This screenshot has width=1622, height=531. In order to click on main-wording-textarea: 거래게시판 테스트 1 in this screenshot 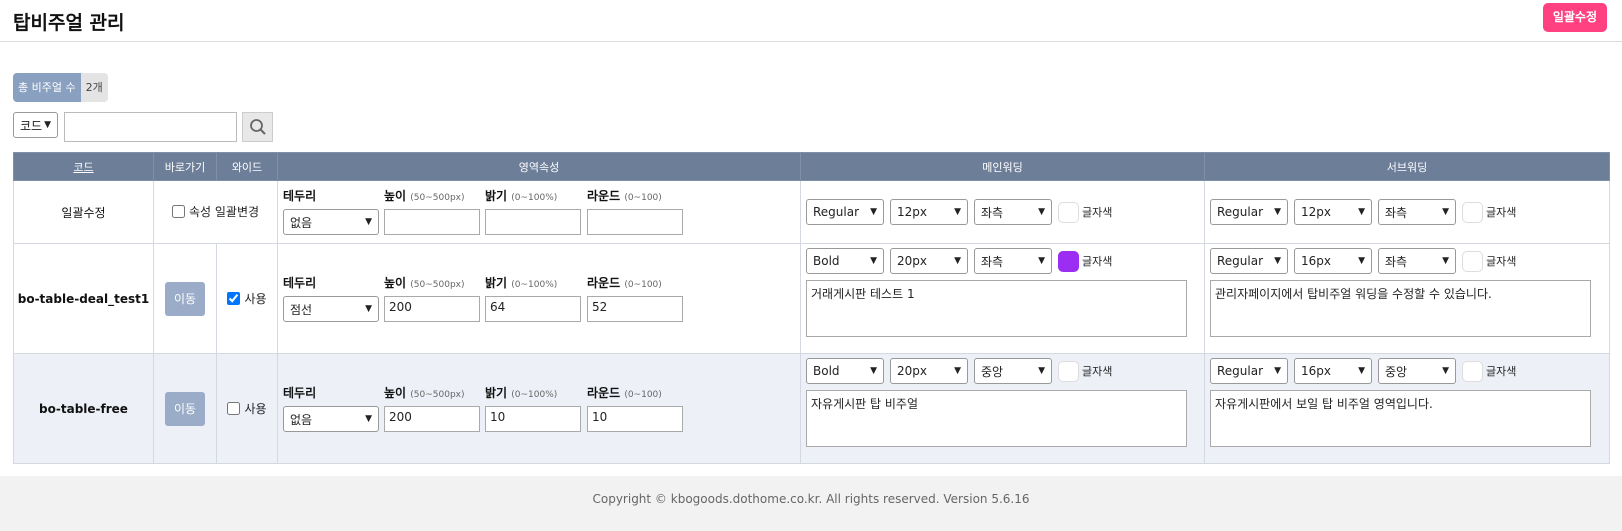, I will do `click(996, 308)`.